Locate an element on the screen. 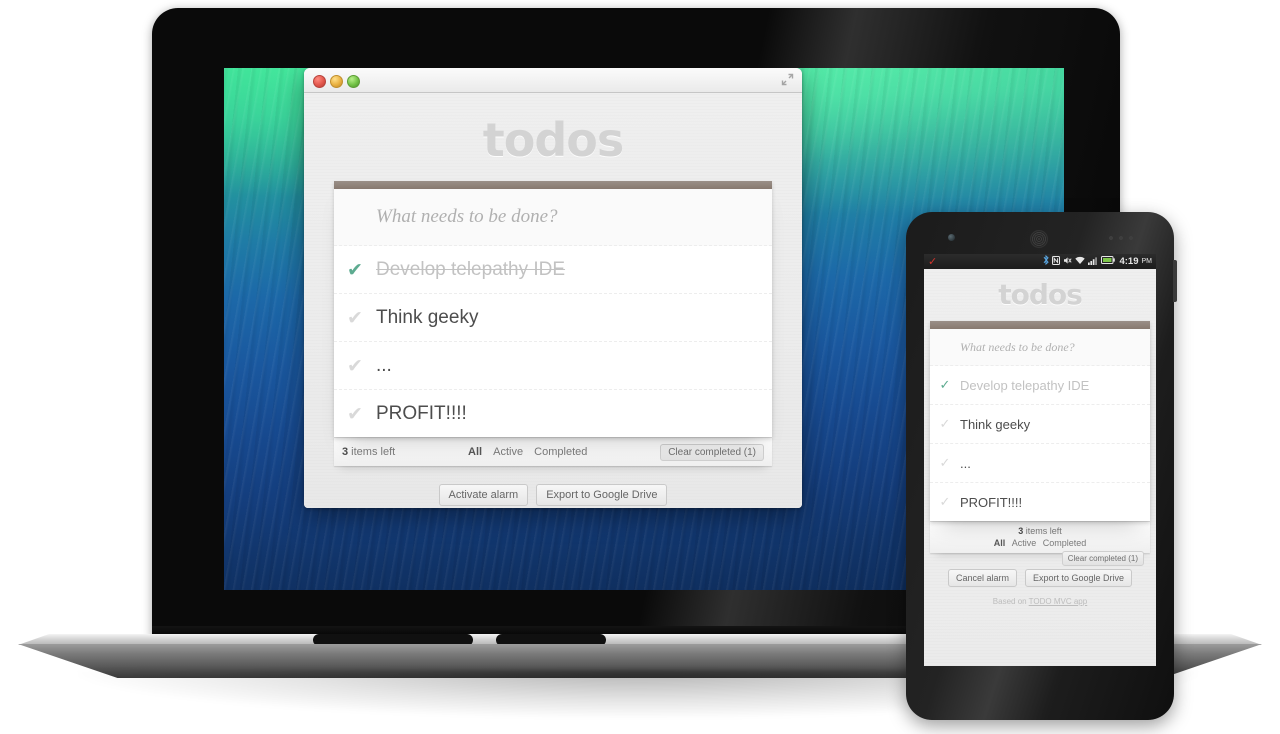 This screenshot has height=734, width=1280. phone-sensors is located at coordinates (1121, 238).